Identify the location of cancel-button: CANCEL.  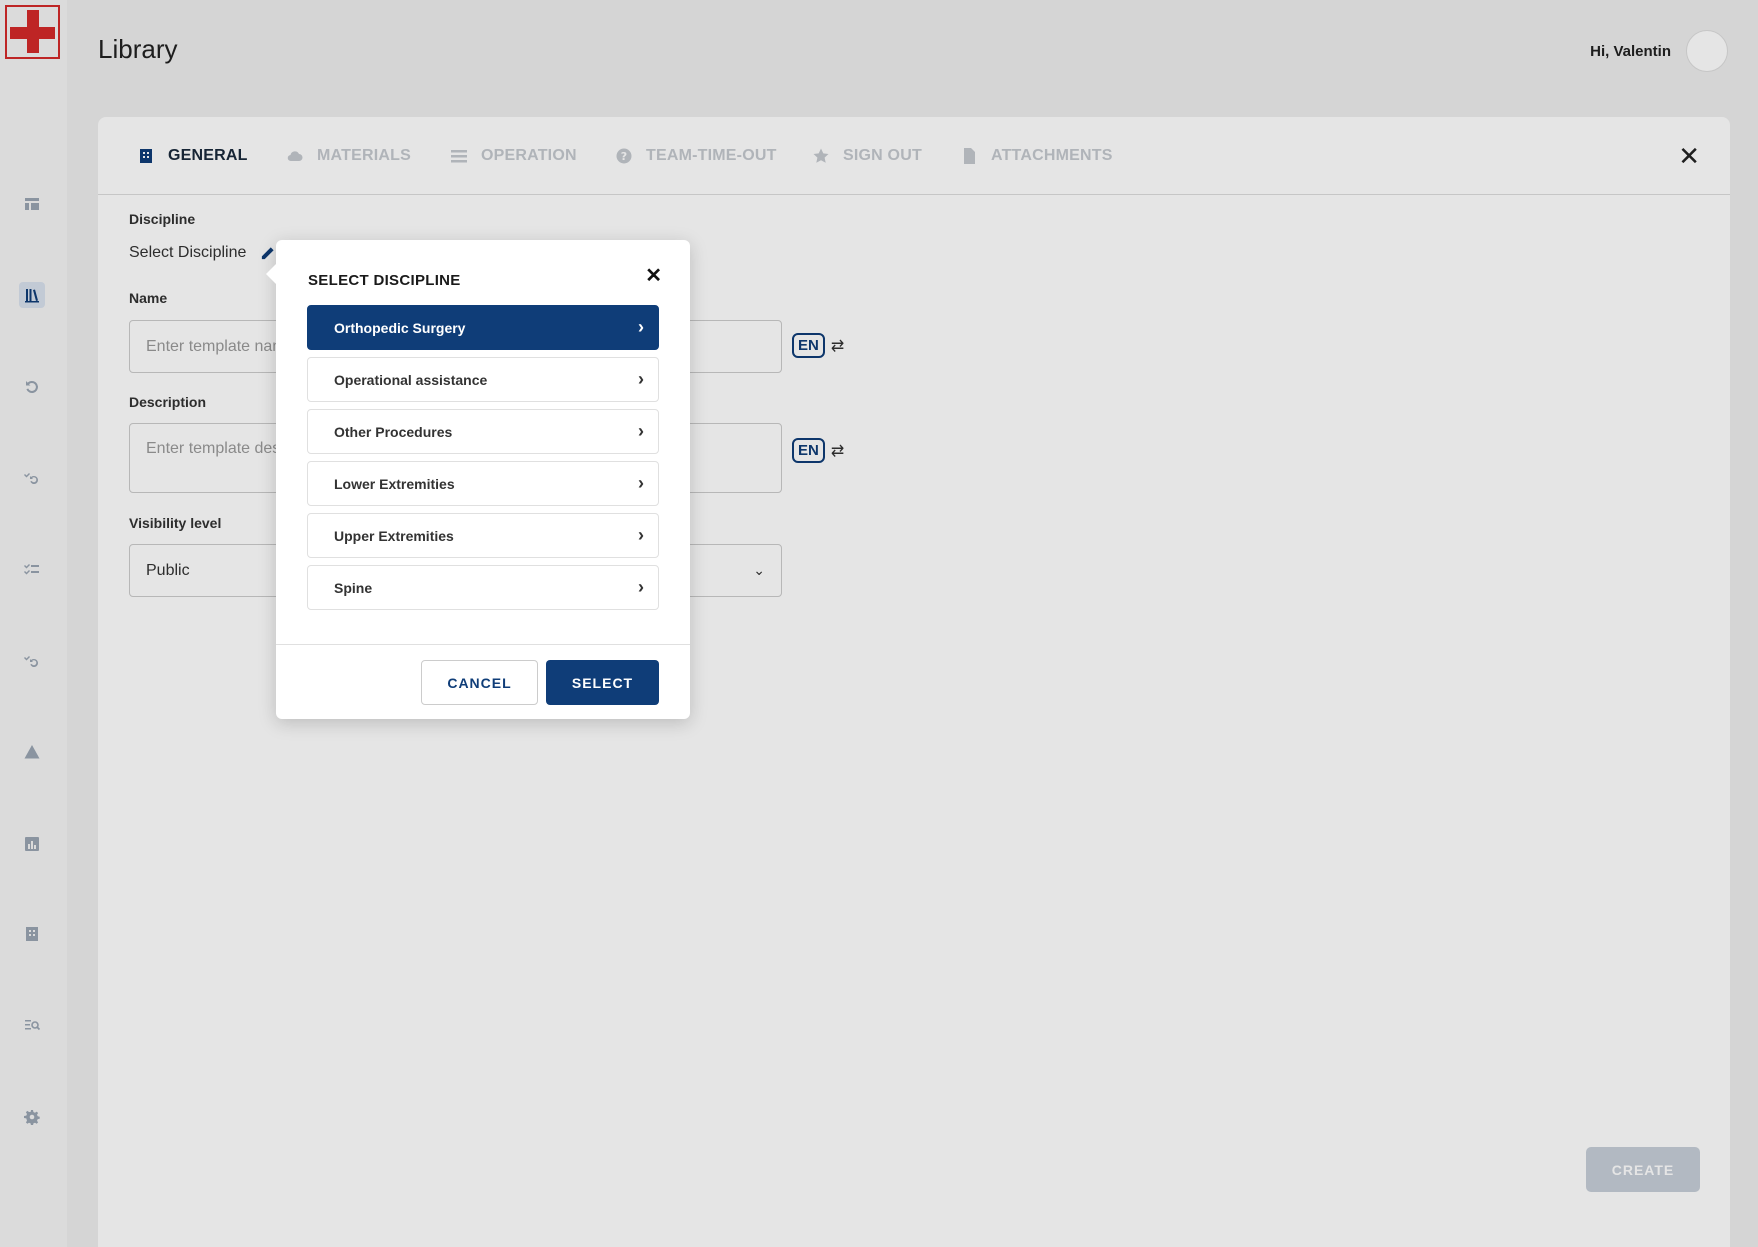
(479, 682).